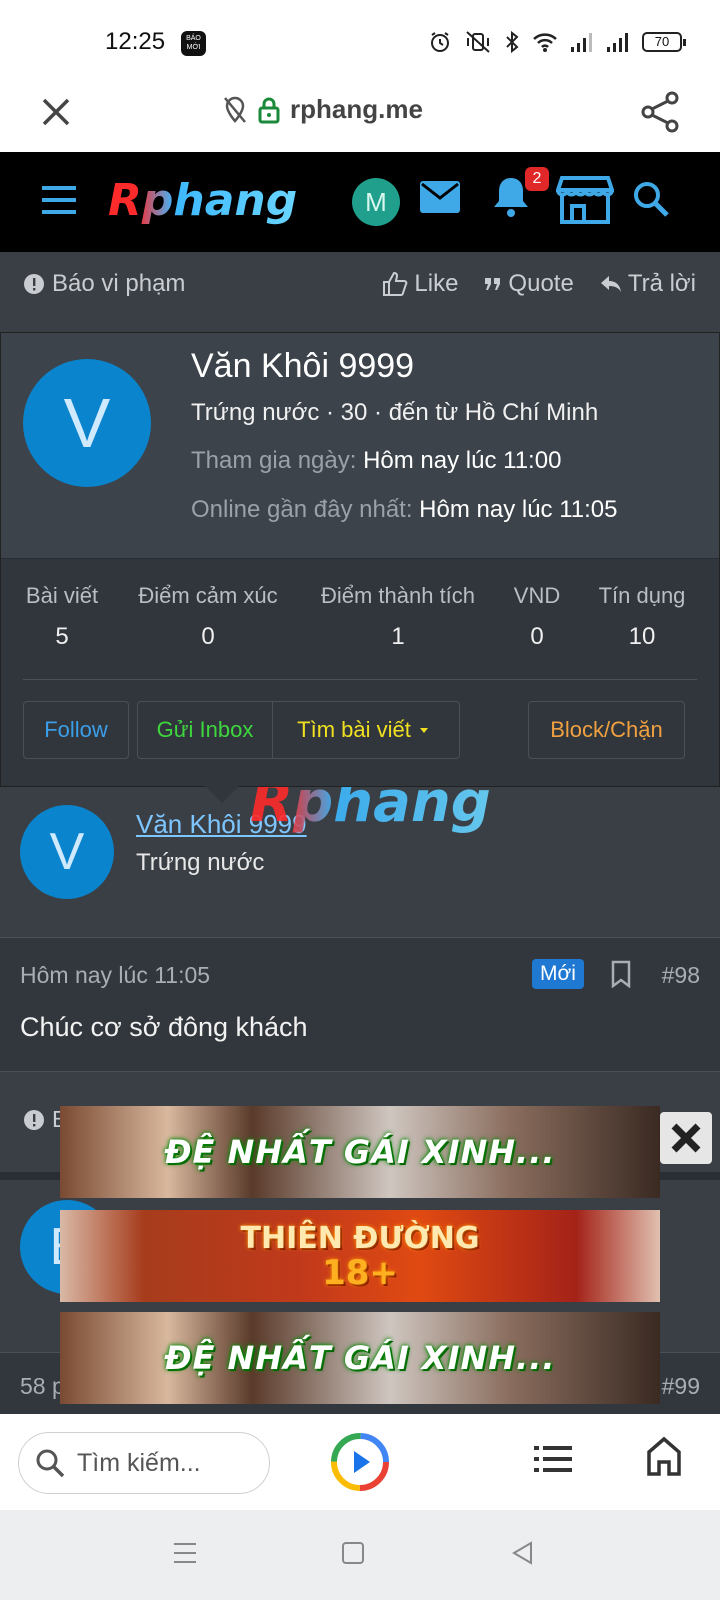 This screenshot has height=1600, width=720. What do you see at coordinates (67, 852) in the screenshot?
I see `author-avatar: V` at bounding box center [67, 852].